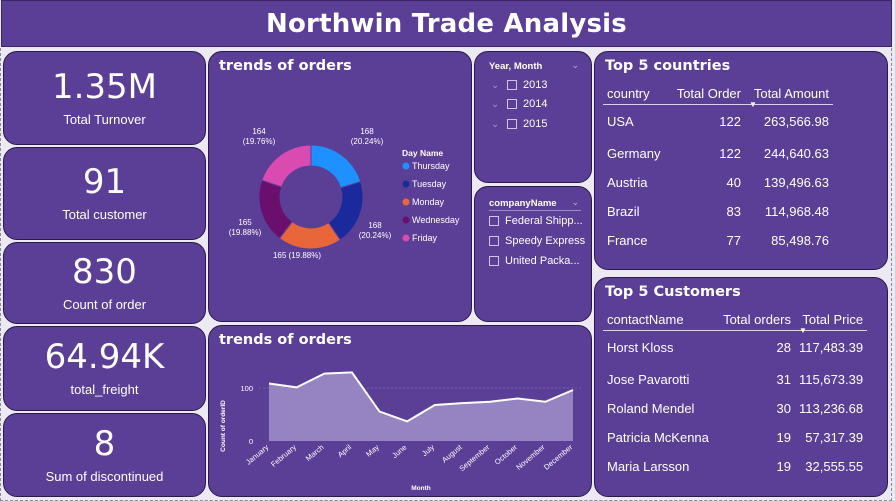 Image resolution: width=895 pixels, height=501 pixels. Describe the element at coordinates (733, 182) in the screenshot. I see `cell-total-order: 40` at that location.